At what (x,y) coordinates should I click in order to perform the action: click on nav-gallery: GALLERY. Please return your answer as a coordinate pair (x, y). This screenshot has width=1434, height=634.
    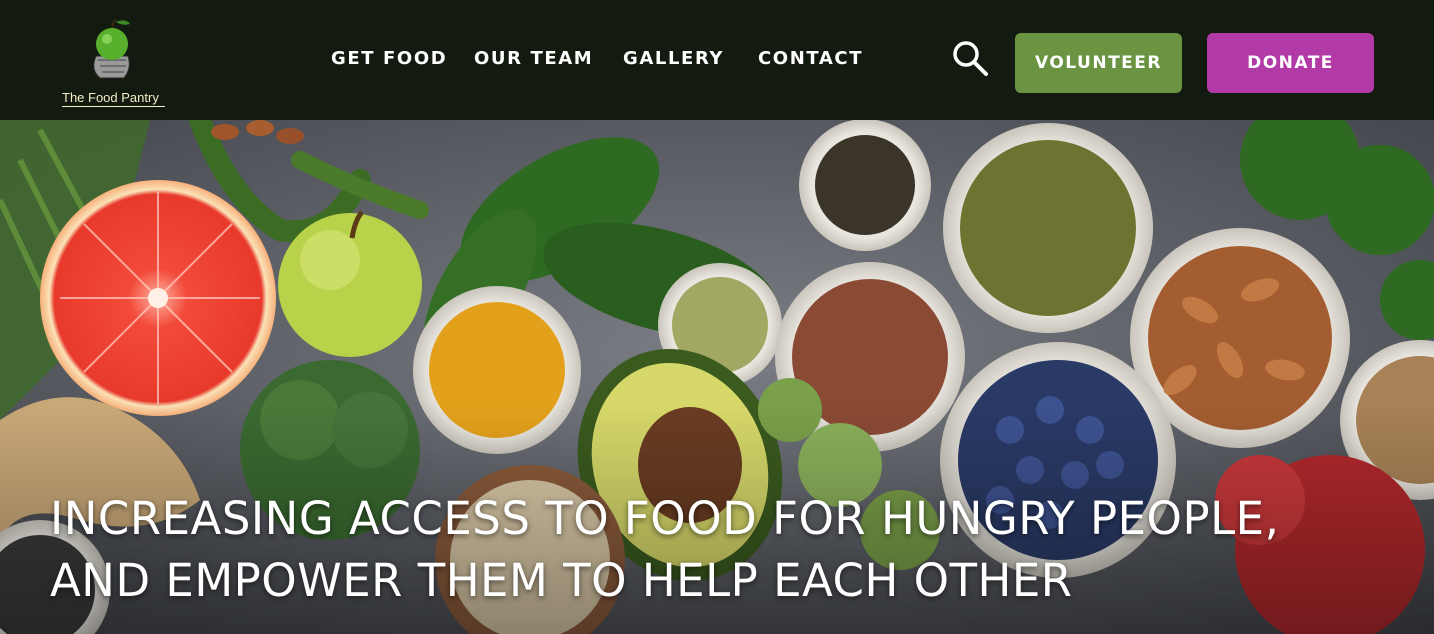
    Looking at the image, I should click on (673, 58).